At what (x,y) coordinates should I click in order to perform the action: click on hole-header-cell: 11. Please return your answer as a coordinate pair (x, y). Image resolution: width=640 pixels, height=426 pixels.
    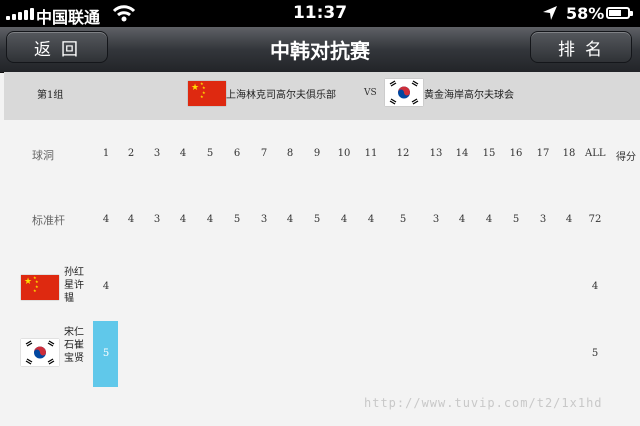
    Looking at the image, I should click on (371, 153).